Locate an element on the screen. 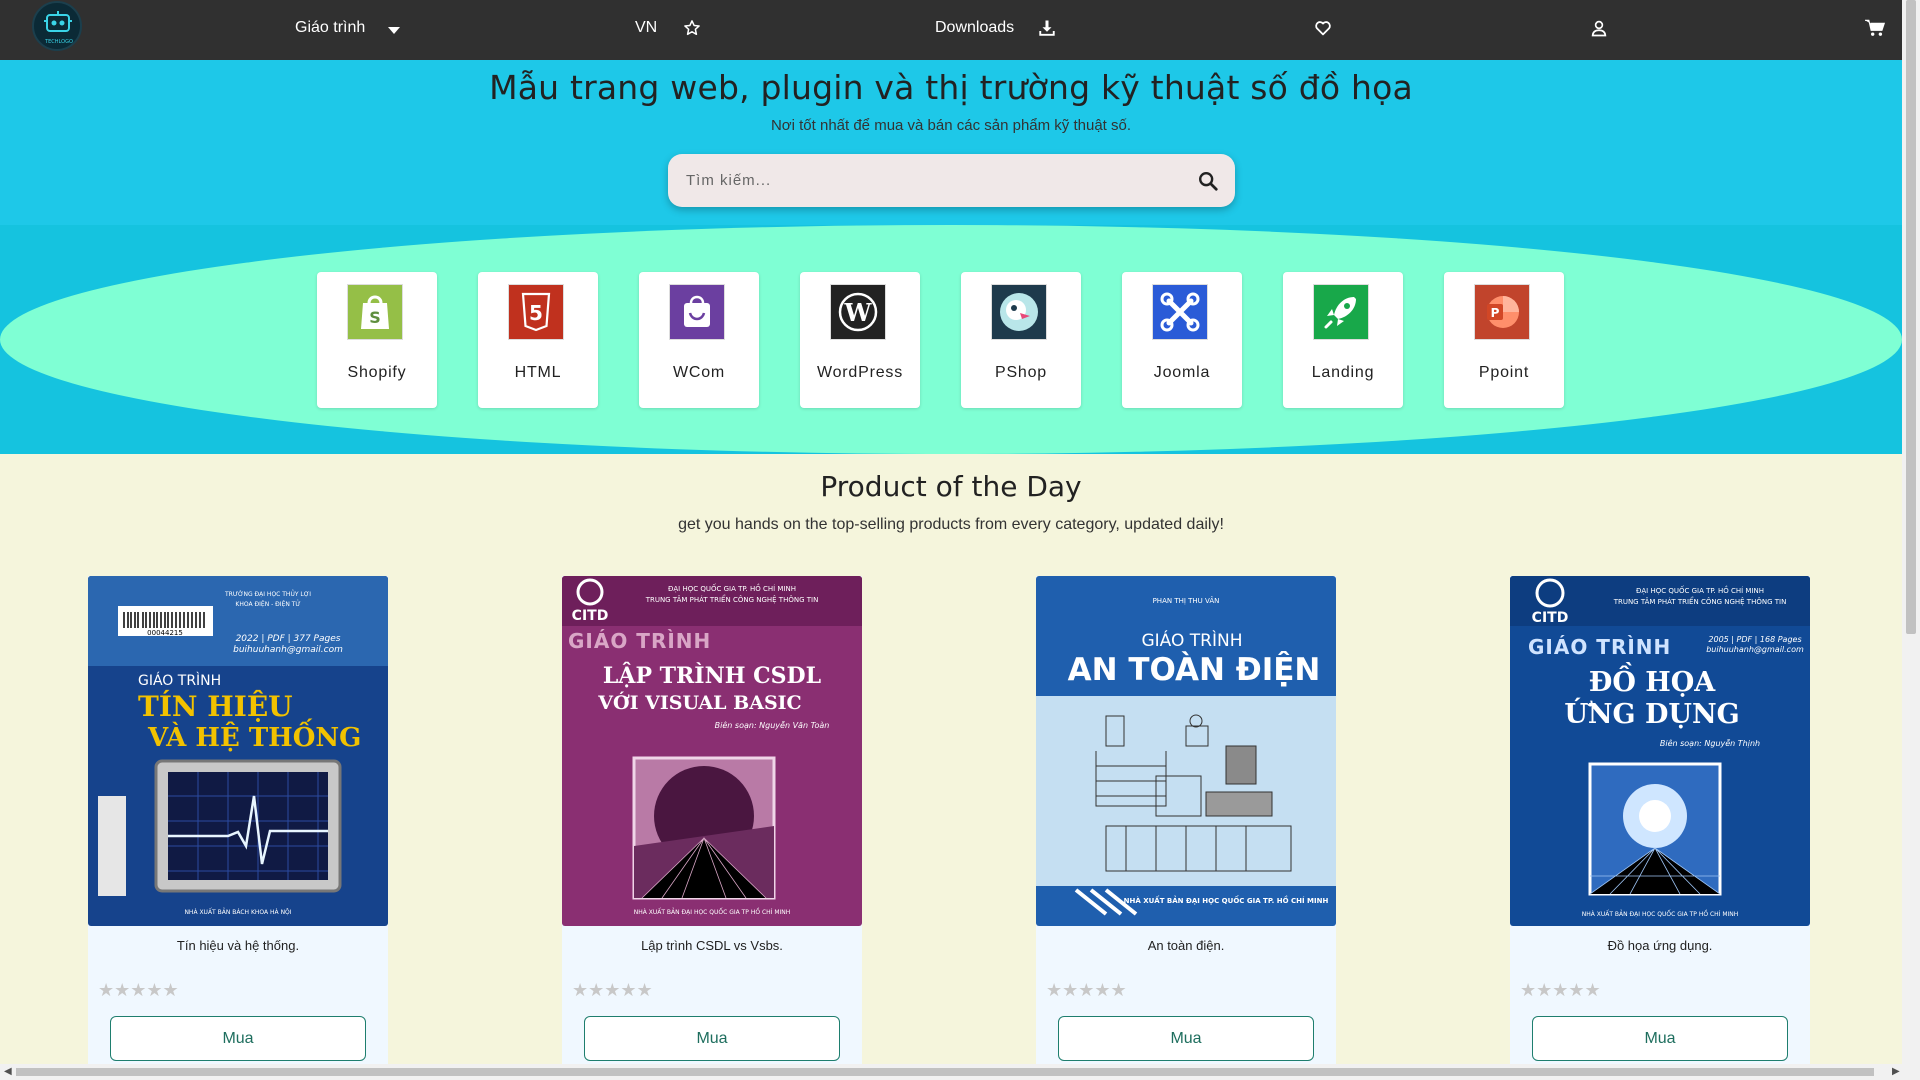  category-label: Ppoint is located at coordinates (1504, 372).